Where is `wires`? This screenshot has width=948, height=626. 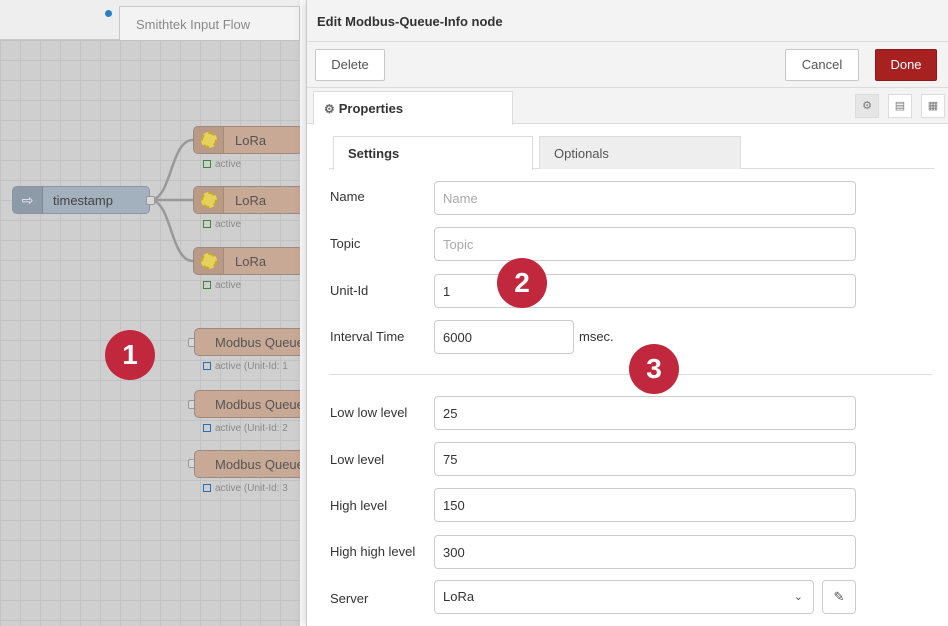 wires is located at coordinates (171, 200).